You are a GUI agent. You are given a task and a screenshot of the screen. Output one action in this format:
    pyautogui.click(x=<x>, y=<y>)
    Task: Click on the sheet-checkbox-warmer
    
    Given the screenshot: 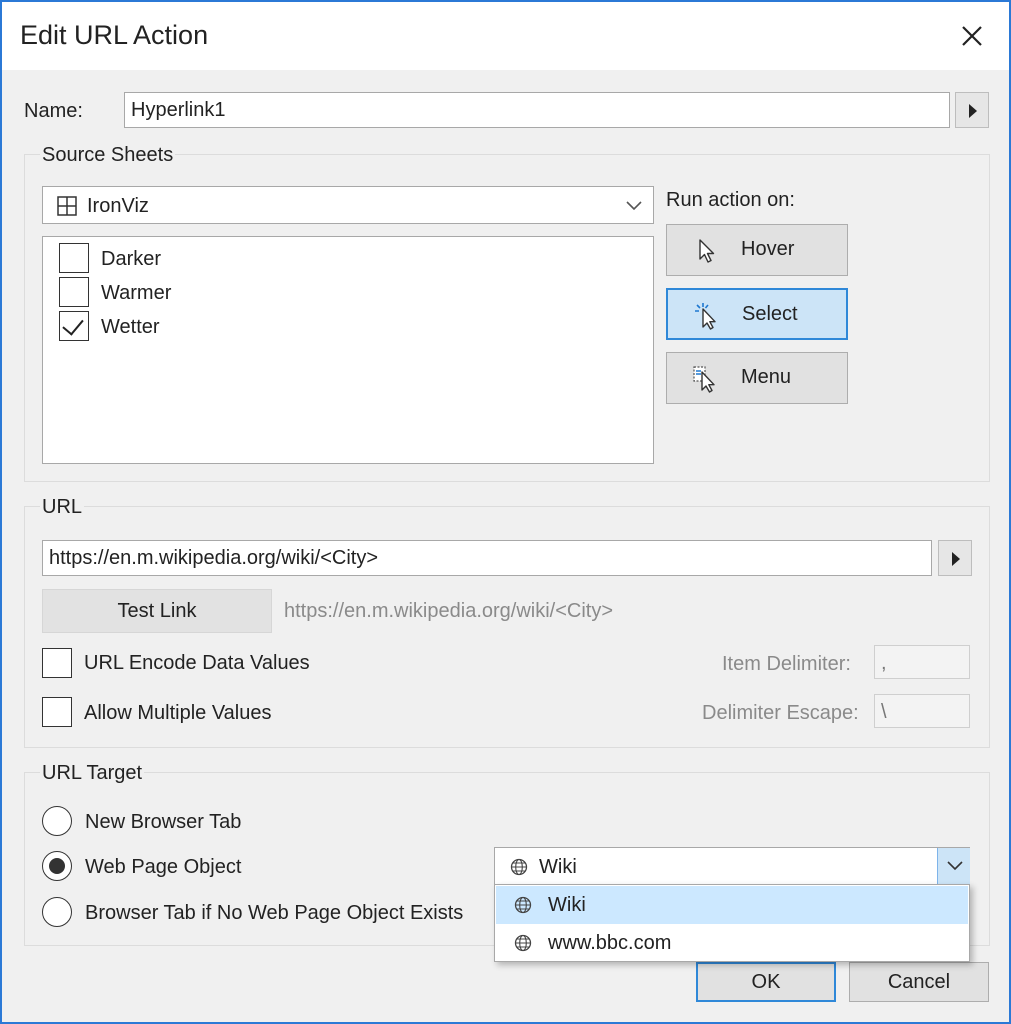 What is the action you would take?
    pyautogui.click(x=74, y=292)
    